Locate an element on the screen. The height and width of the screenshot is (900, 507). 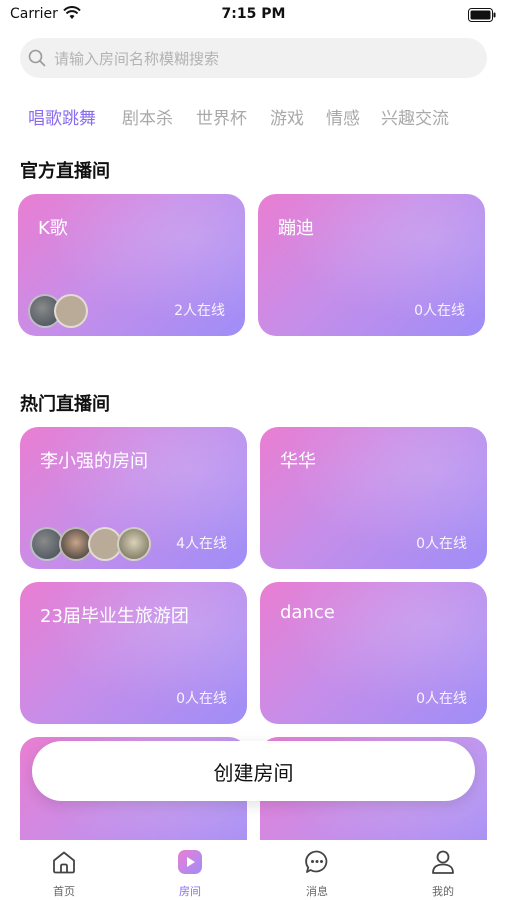
room-name: K歌 is located at coordinates (53, 228).